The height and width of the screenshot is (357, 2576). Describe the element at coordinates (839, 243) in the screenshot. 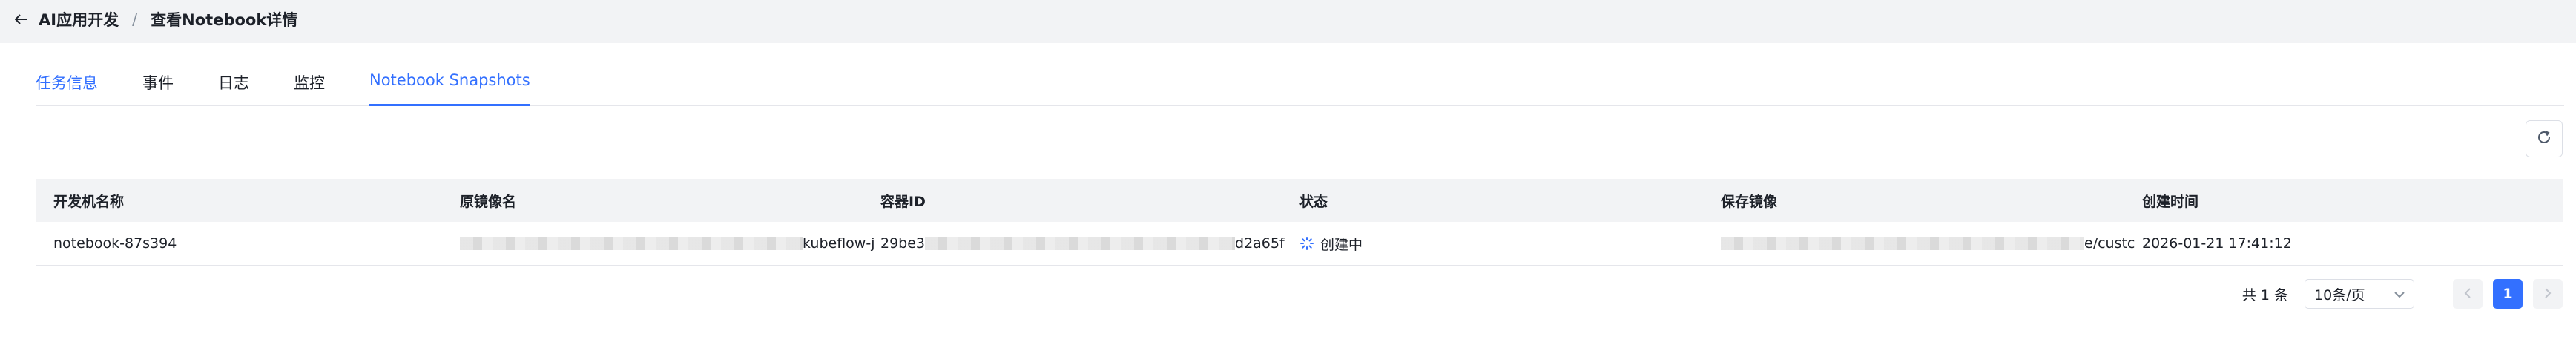

I see `orig-image-suffix: kubeflow-j` at that location.